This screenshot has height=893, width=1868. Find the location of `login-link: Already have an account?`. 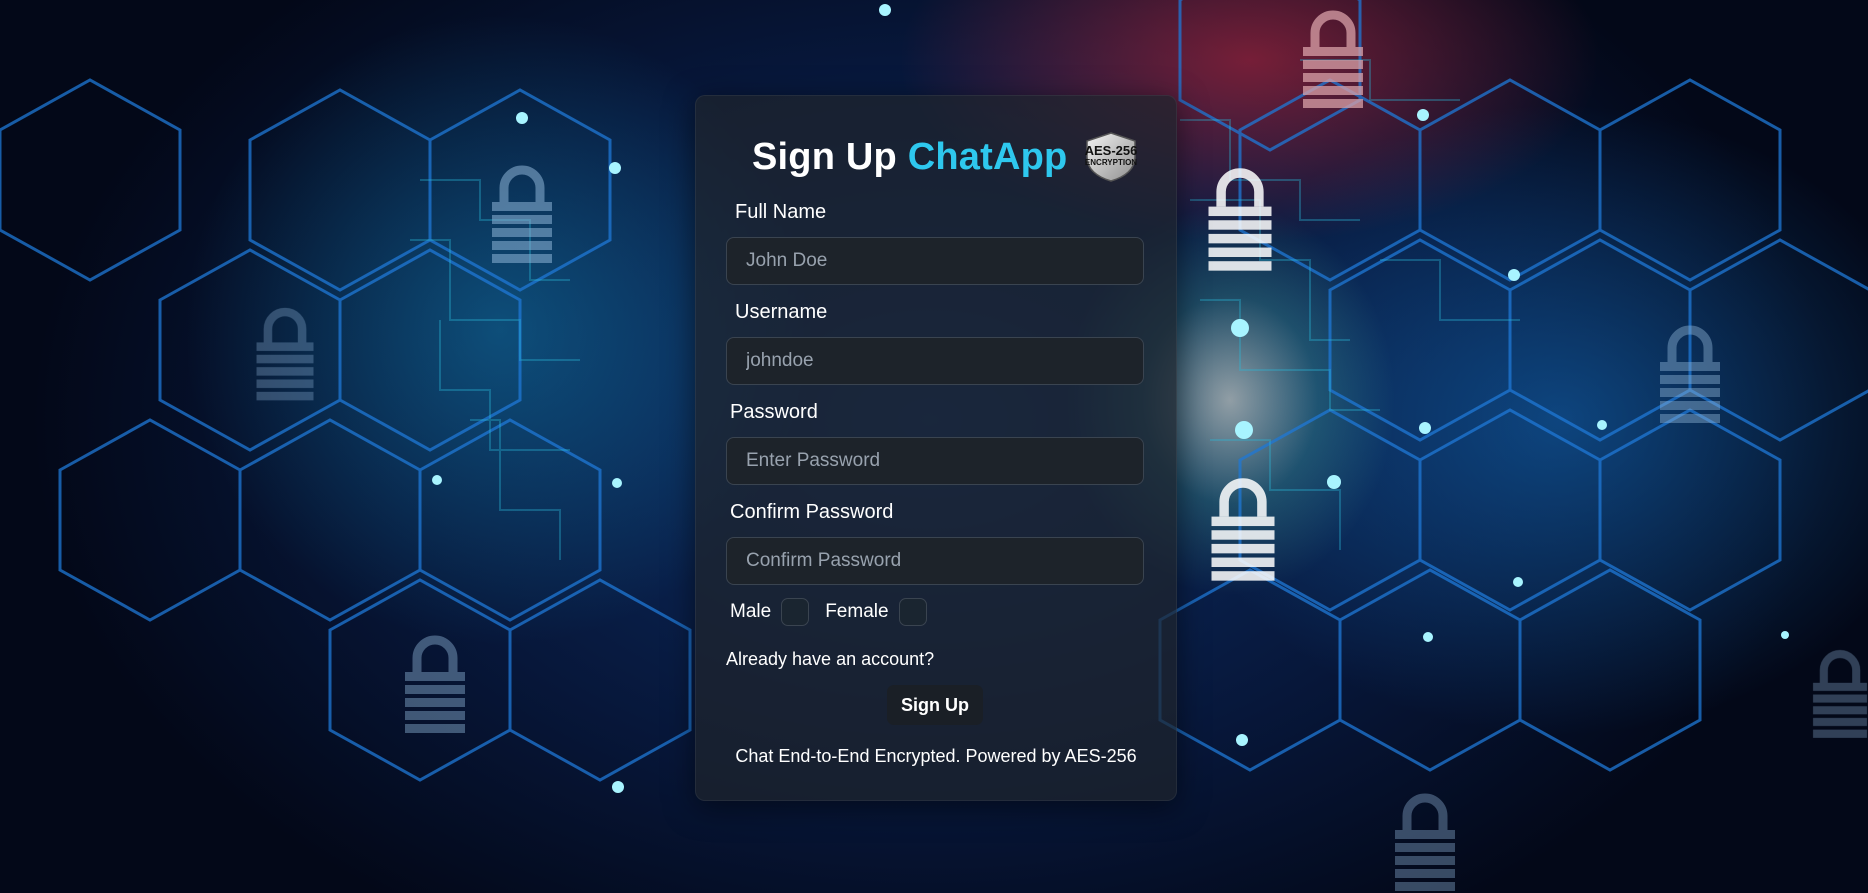

login-link: Already have an account? is located at coordinates (830, 659).